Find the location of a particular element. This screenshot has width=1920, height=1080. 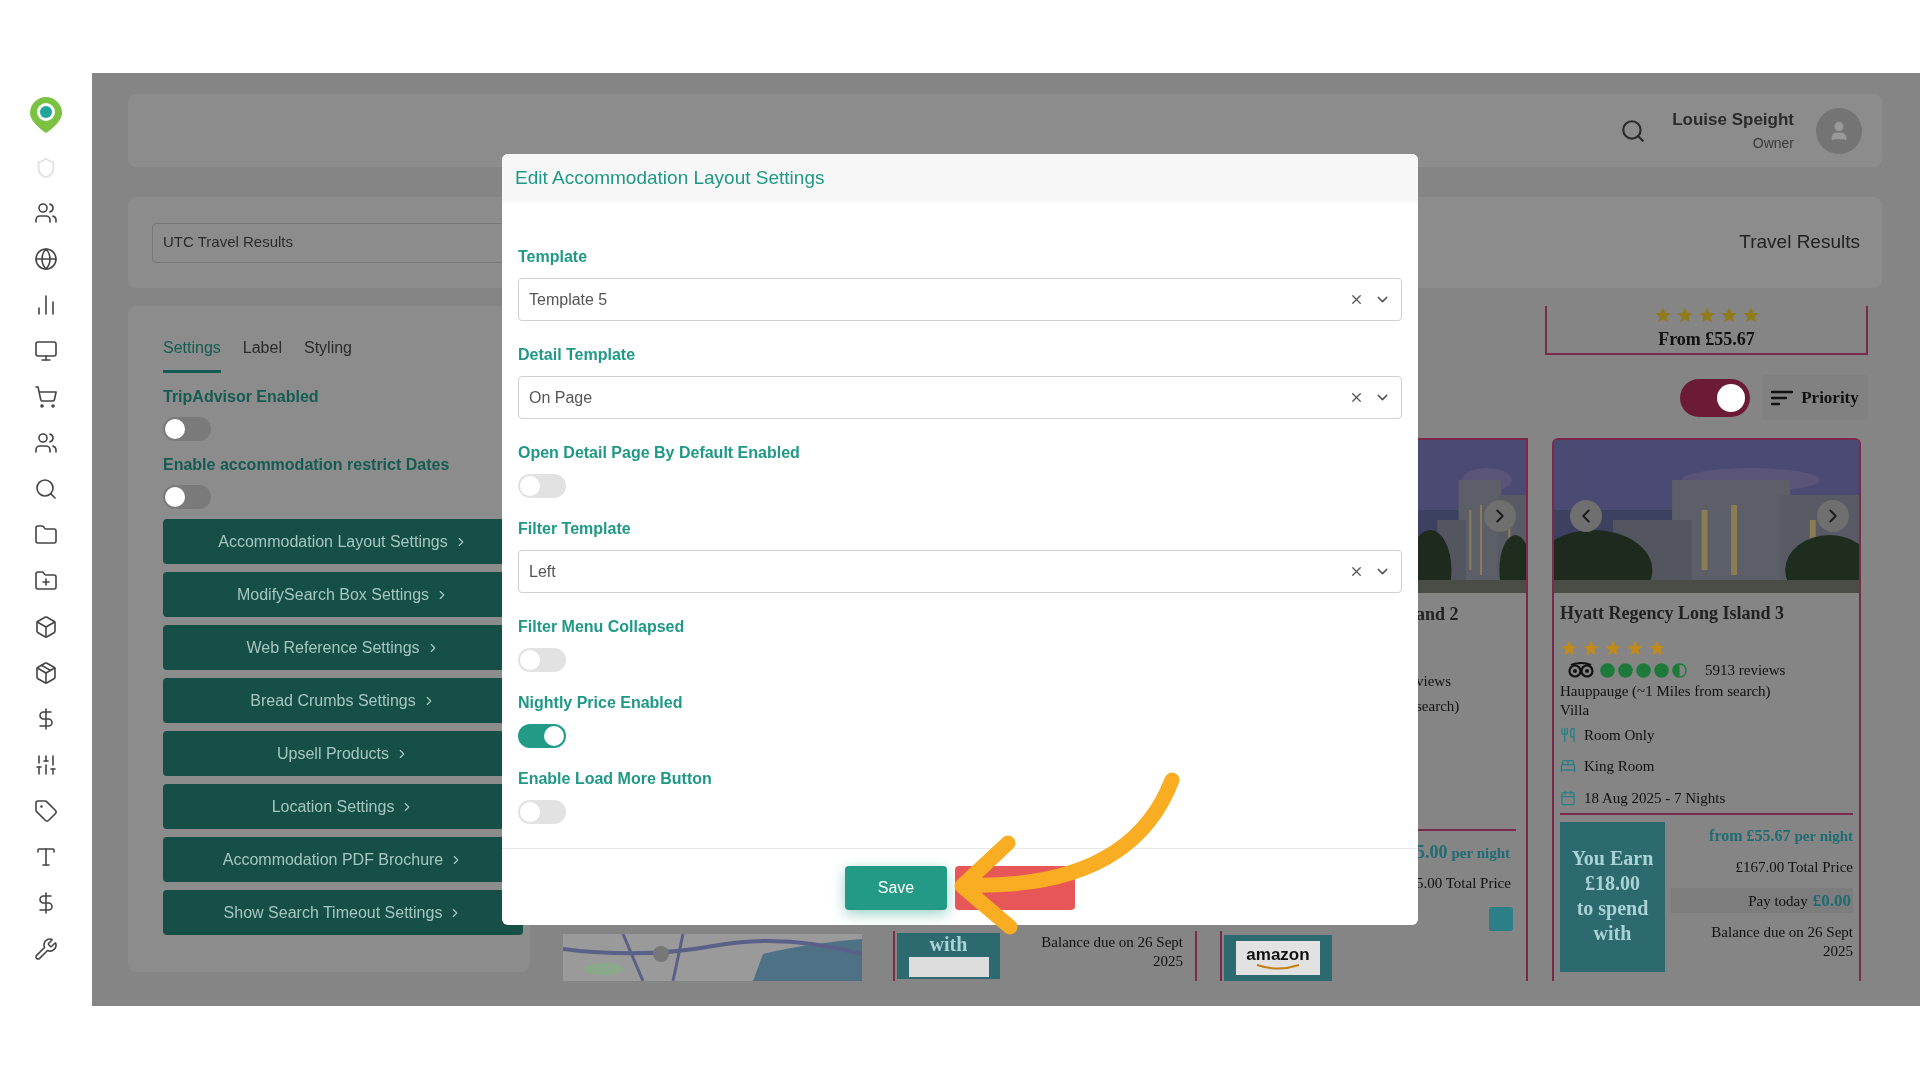

hotel-title: Hyatt Regency Long Island 3 is located at coordinates (1672, 613).